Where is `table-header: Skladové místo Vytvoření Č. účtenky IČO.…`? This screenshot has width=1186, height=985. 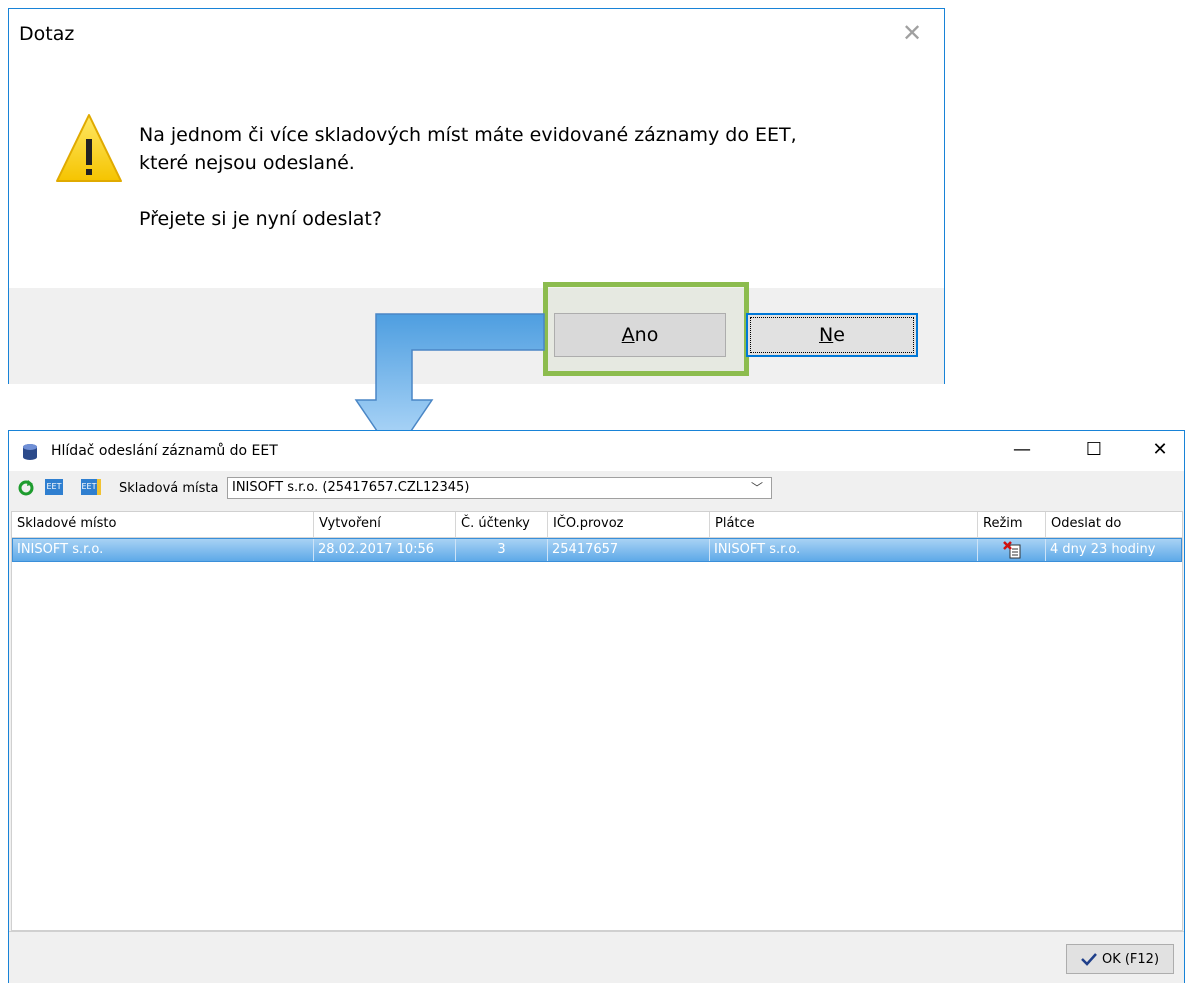 table-header: Skladové místo Vytvoření Č. účtenky IČO.… is located at coordinates (597, 525).